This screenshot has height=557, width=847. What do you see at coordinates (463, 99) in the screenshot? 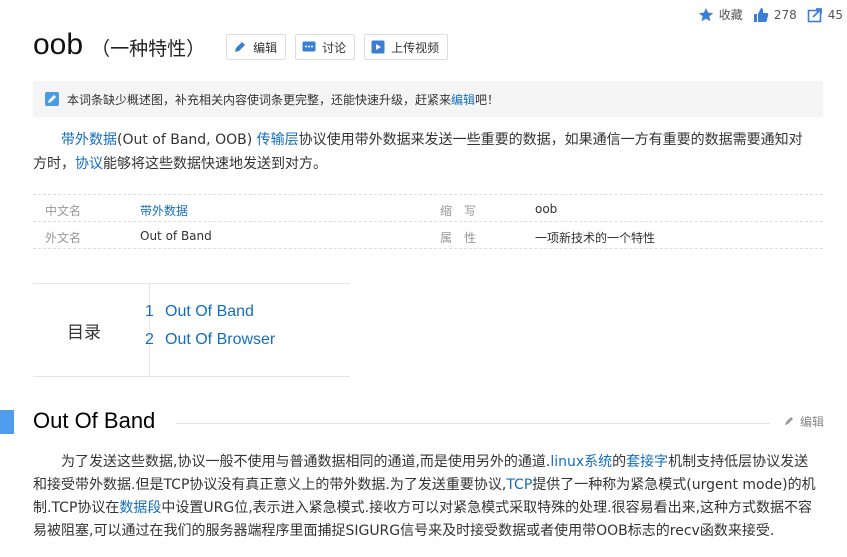
I see `notice-edit-link: 编辑` at bounding box center [463, 99].